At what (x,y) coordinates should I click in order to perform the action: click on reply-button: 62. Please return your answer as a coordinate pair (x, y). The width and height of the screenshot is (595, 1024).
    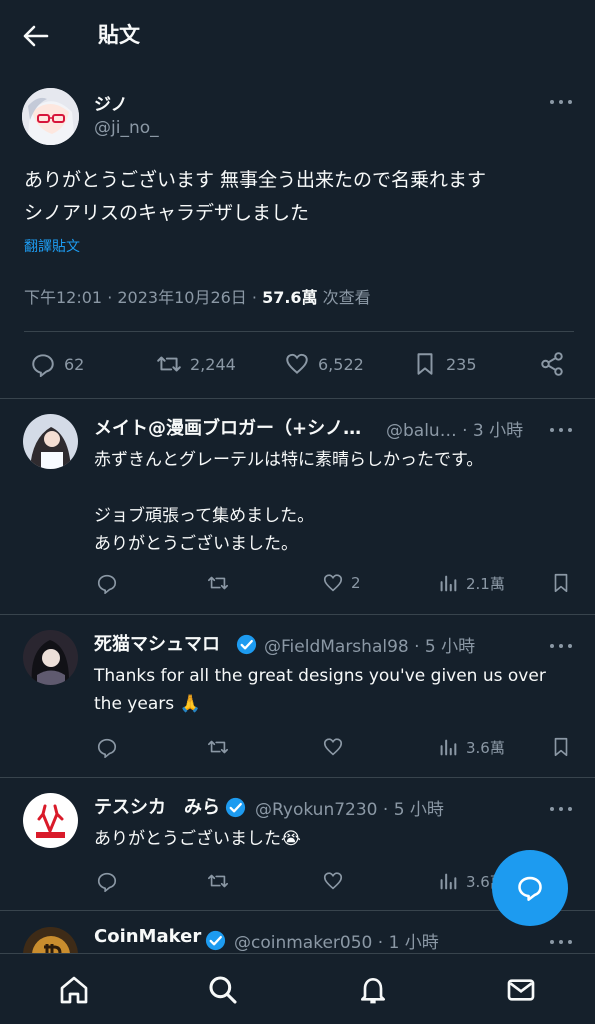
    Looking at the image, I should click on (57, 364).